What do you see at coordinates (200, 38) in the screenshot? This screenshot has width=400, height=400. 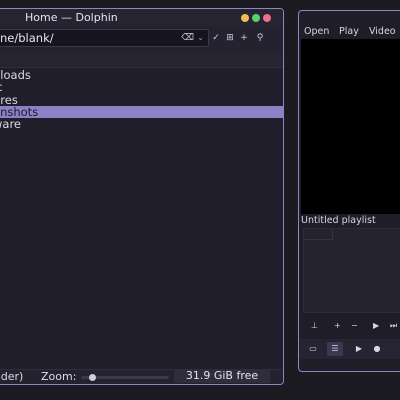 I see `chevron-down-icon: ⌄` at bounding box center [200, 38].